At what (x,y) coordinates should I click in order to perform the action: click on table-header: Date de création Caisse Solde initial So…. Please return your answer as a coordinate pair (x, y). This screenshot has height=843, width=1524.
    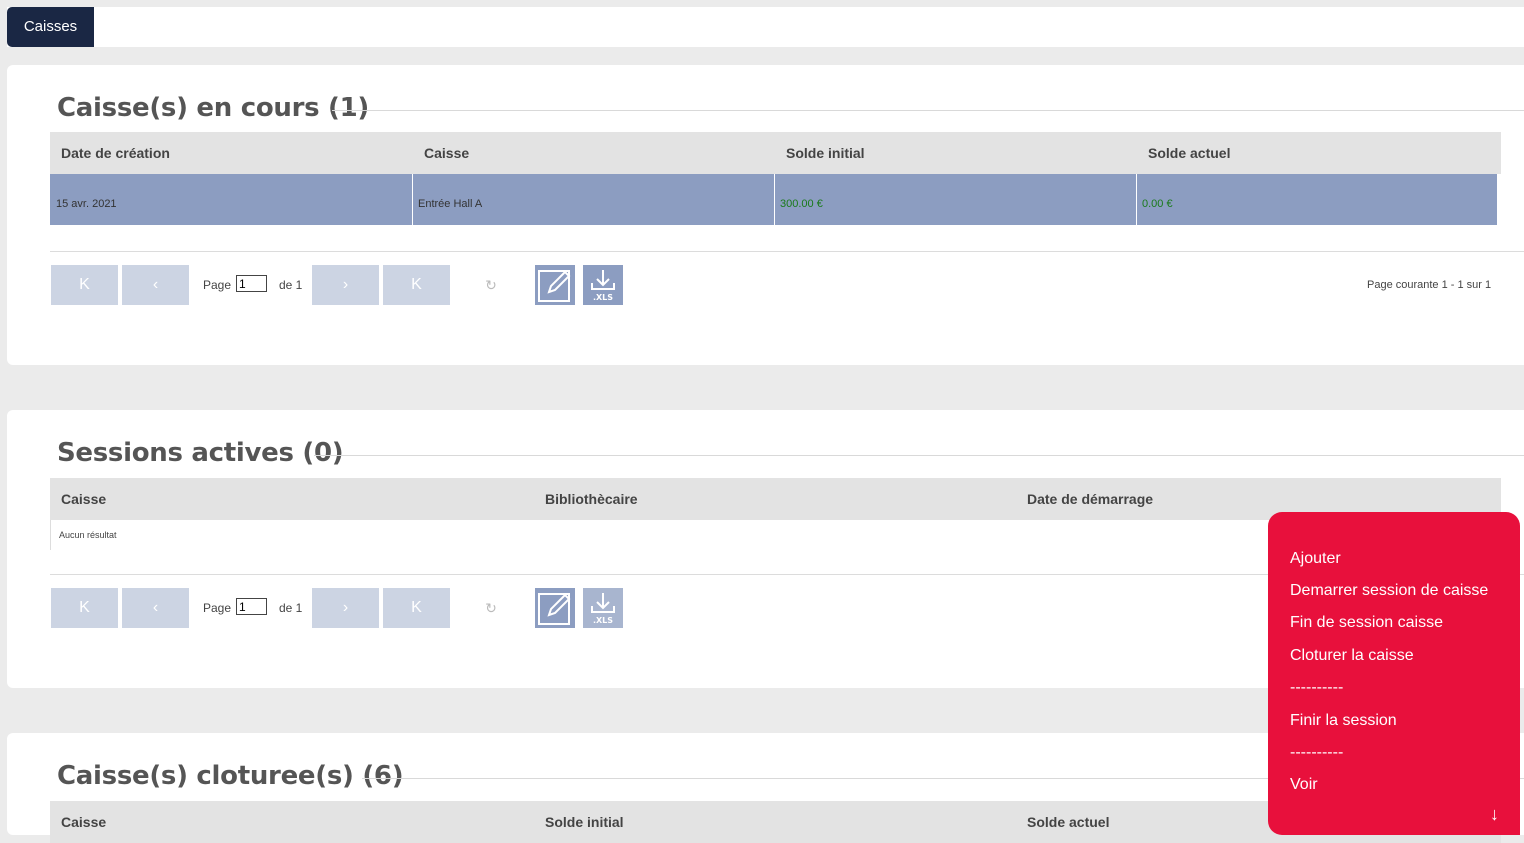
    Looking at the image, I should click on (775, 153).